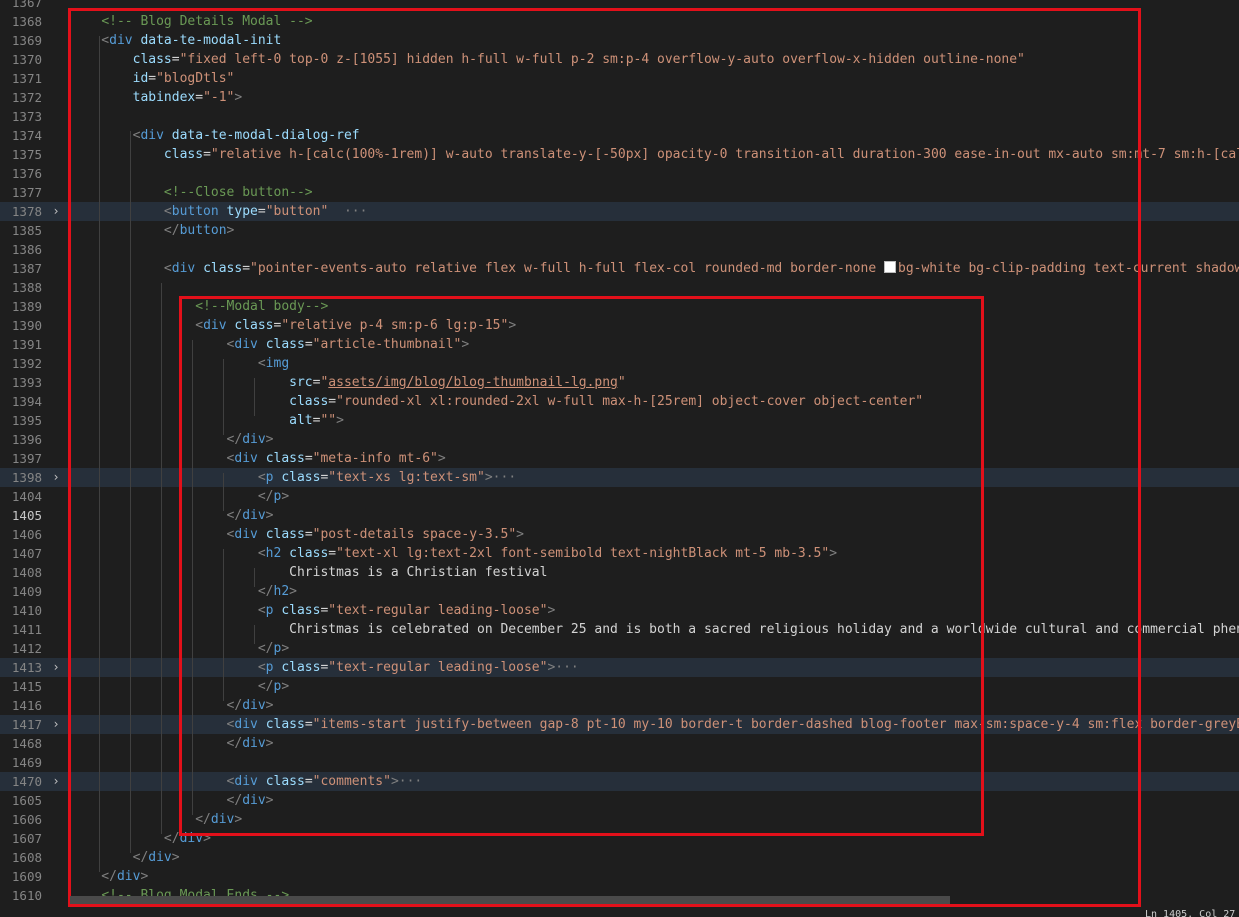  Describe the element at coordinates (26, 325) in the screenshot. I see `line-number: 1390` at that location.